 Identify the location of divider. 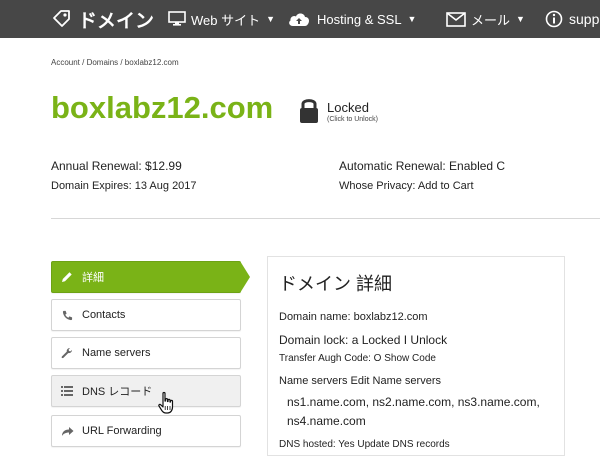
(325, 218).